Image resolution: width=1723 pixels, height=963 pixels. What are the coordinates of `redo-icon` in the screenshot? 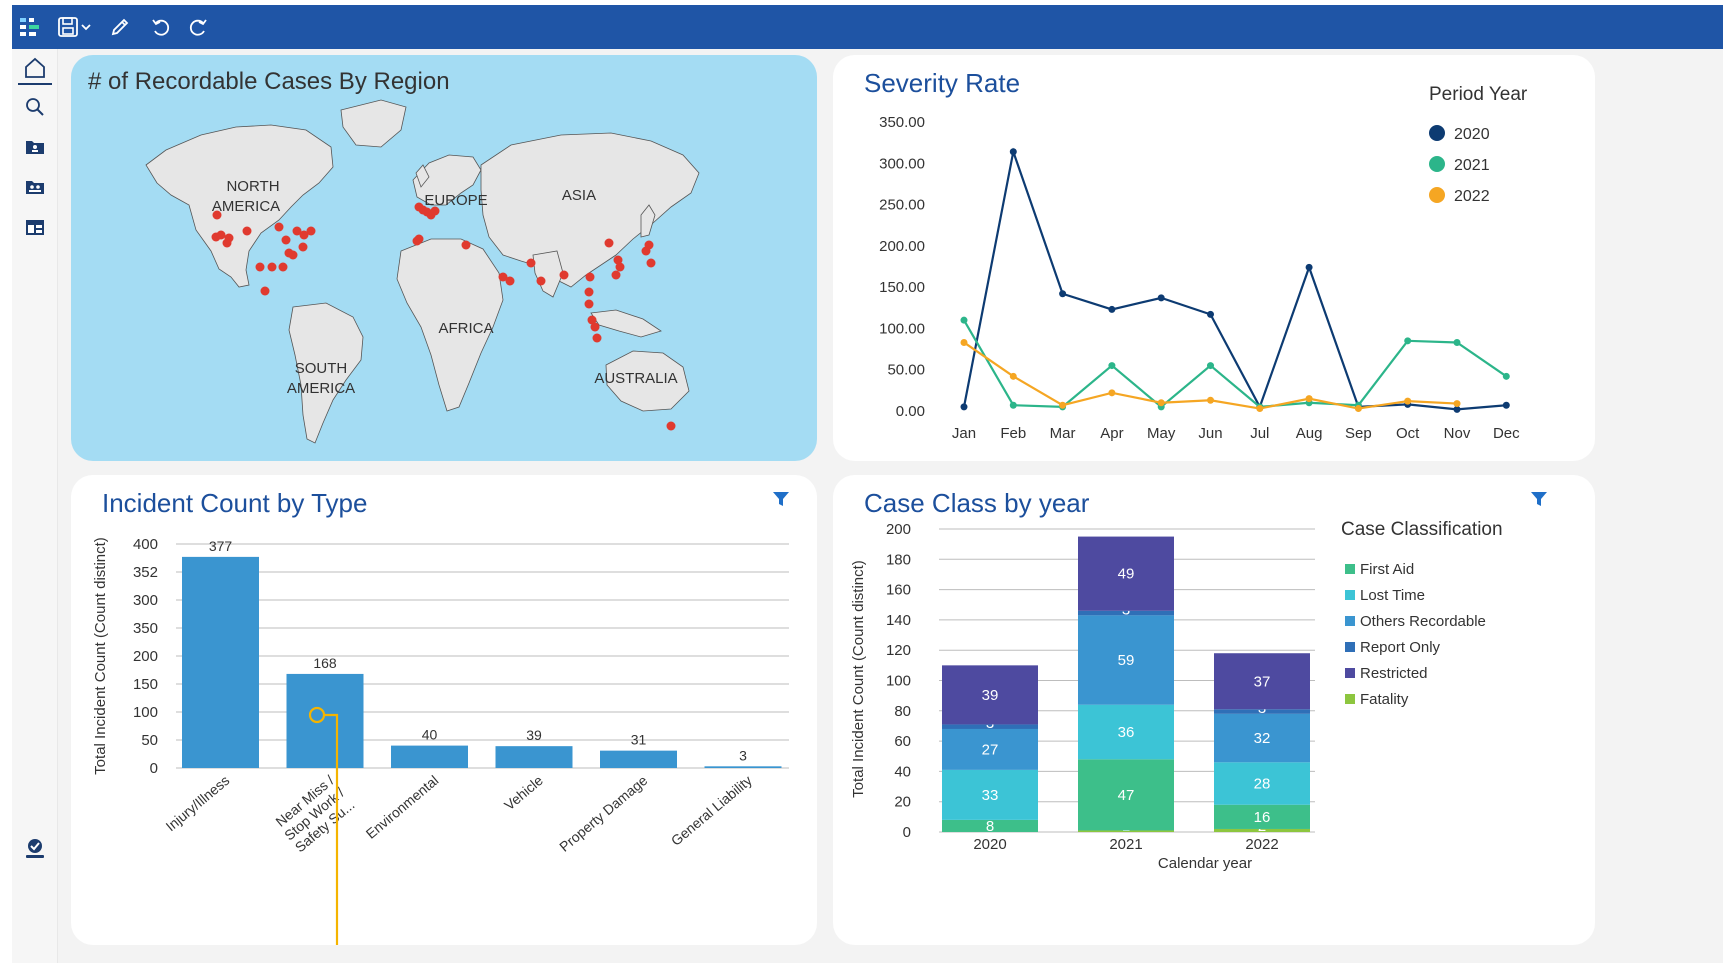 It's located at (198, 27).